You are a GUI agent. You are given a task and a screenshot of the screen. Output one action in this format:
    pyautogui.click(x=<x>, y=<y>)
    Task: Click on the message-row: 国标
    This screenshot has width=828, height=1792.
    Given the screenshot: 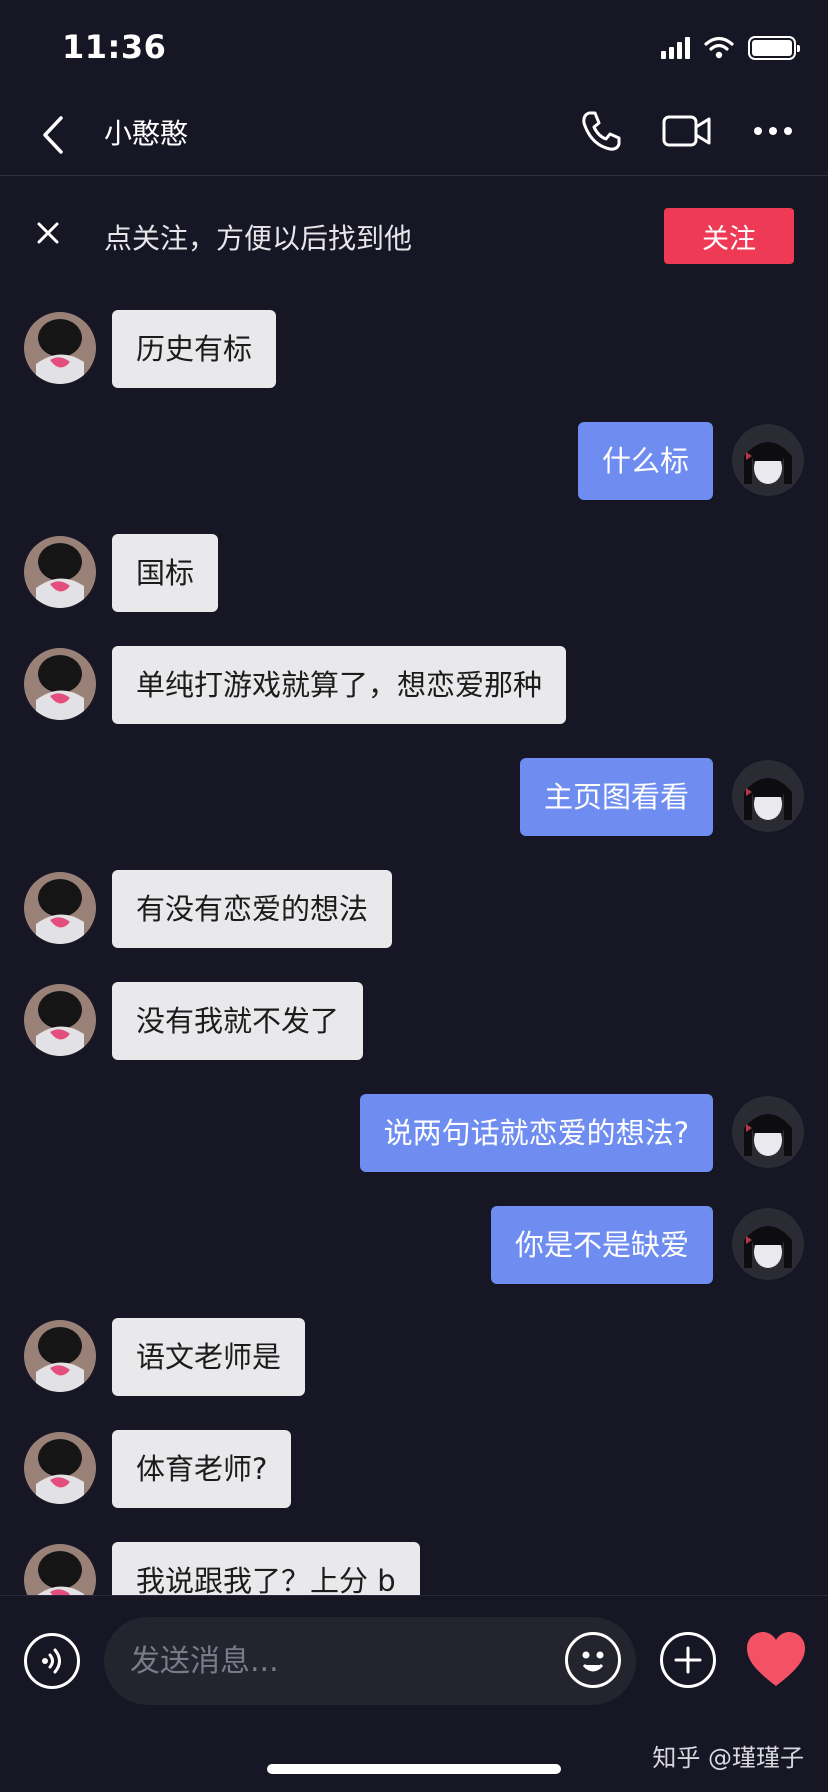 What is the action you would take?
    pyautogui.click(x=414, y=573)
    